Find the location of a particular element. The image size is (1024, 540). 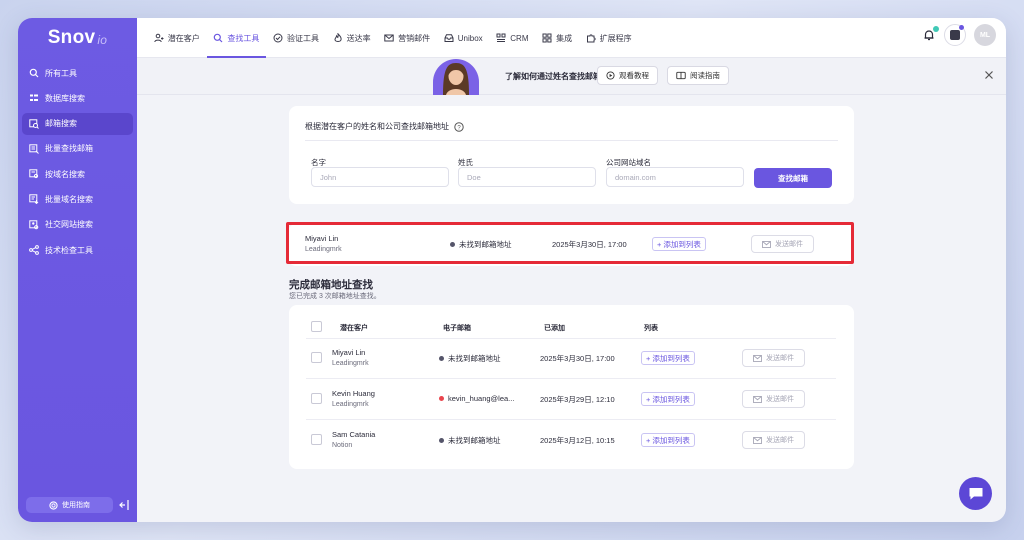

mail-icon is located at coordinates (389, 38).